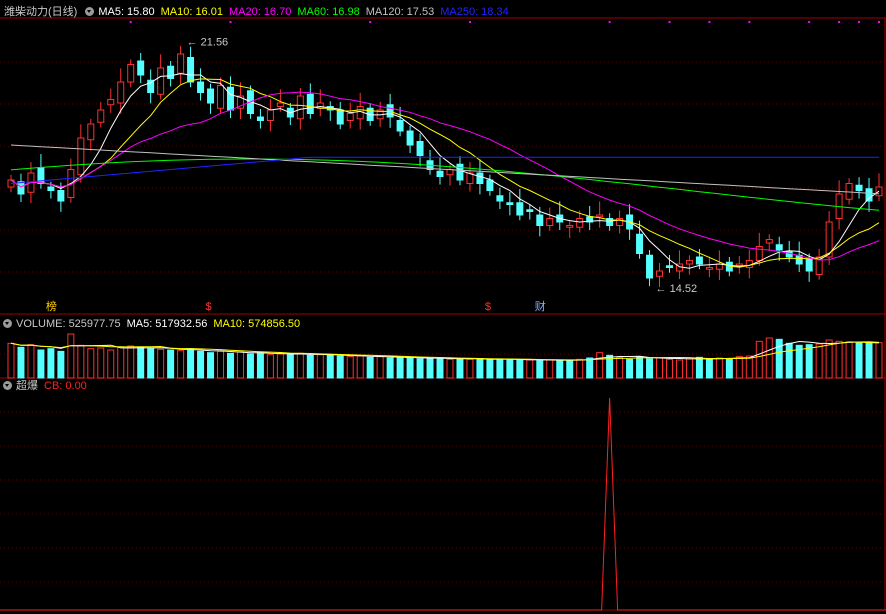 Image resolution: width=886 pixels, height=614 pixels. Describe the element at coordinates (445, 169) in the screenshot. I see `ma120-line` at that location.